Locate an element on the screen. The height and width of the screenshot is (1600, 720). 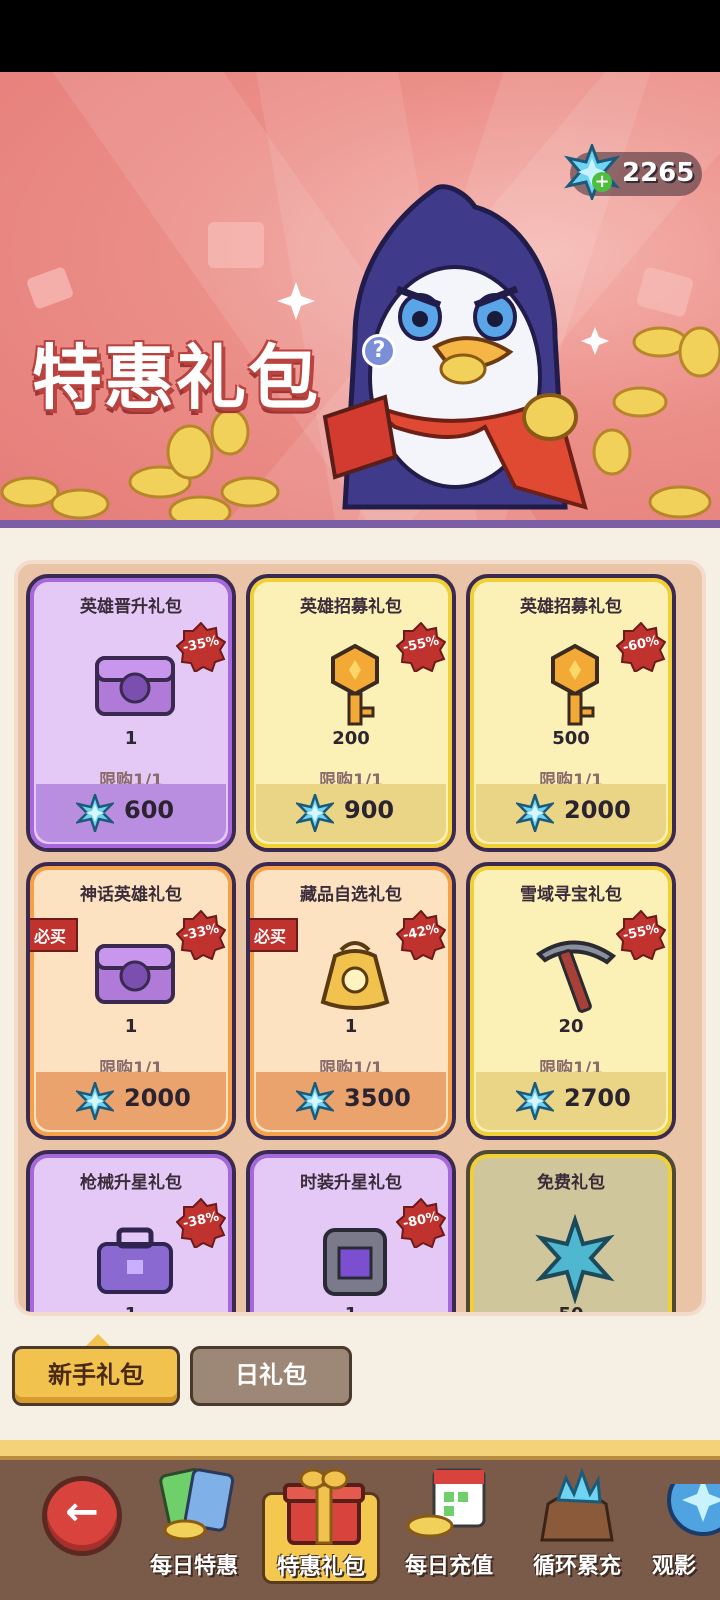
pack-price: 3500 is located at coordinates (377, 1098).